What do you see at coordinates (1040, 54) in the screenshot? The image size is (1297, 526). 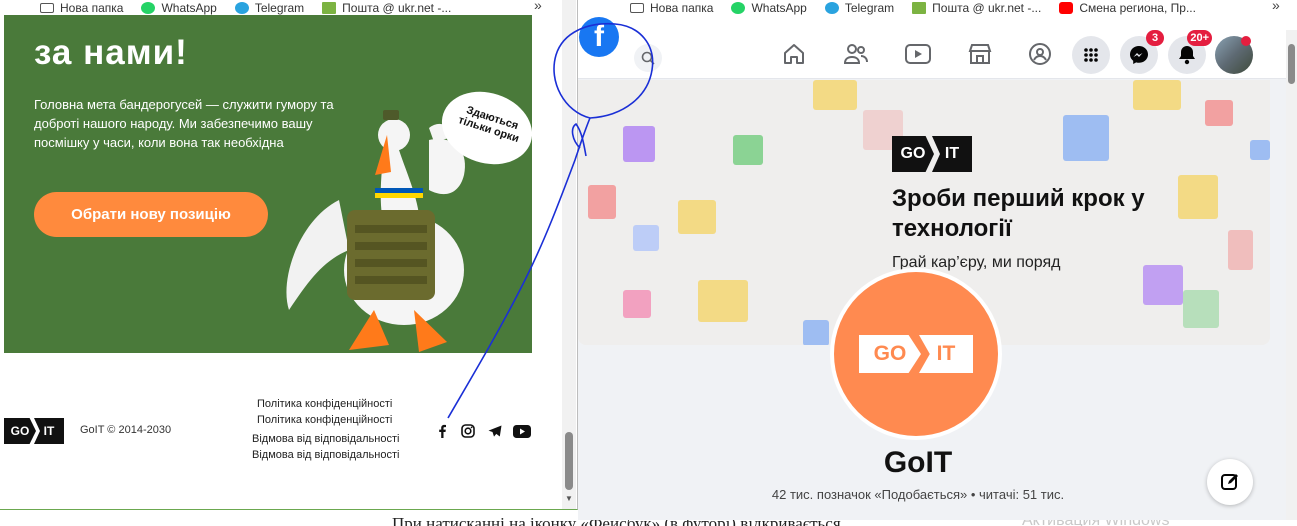 I see `groups-icon` at bounding box center [1040, 54].